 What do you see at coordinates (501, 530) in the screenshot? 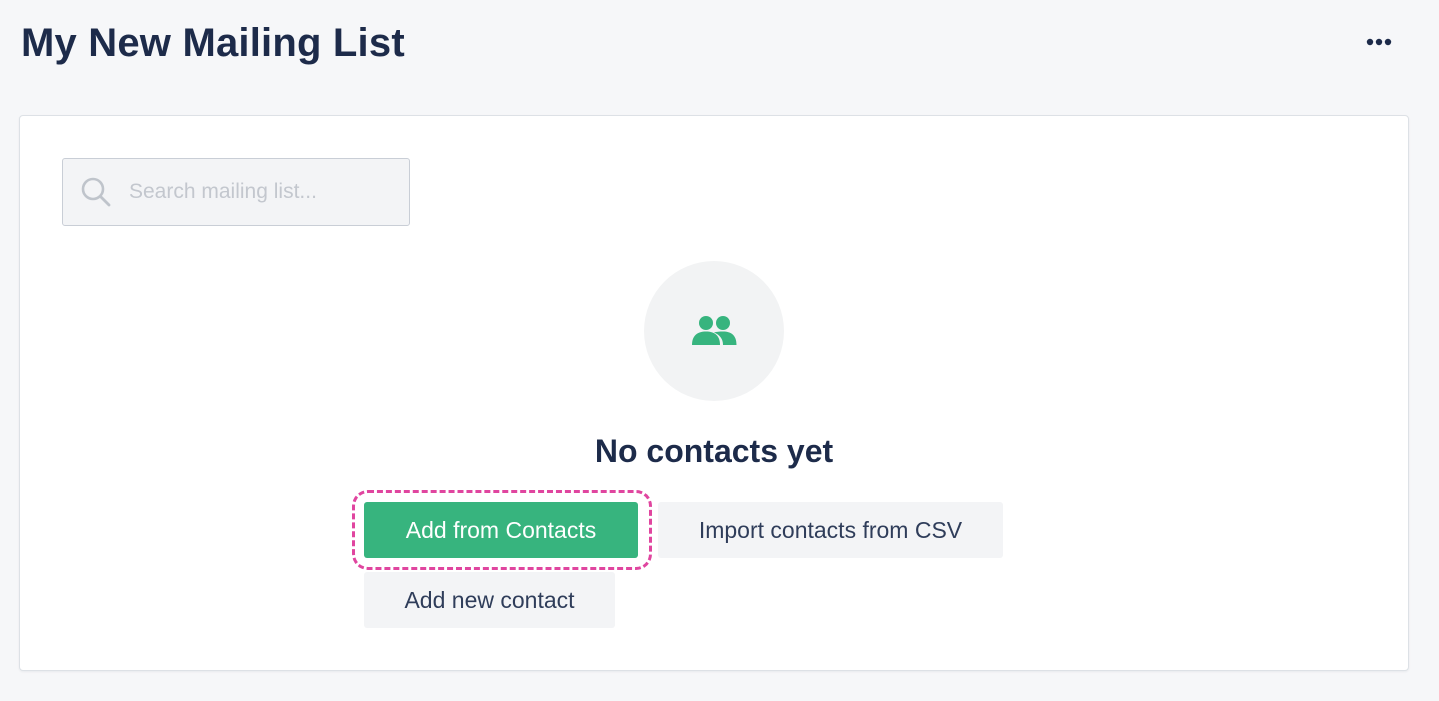
I see `add-from-contacts-button: Add from Contacts` at bounding box center [501, 530].